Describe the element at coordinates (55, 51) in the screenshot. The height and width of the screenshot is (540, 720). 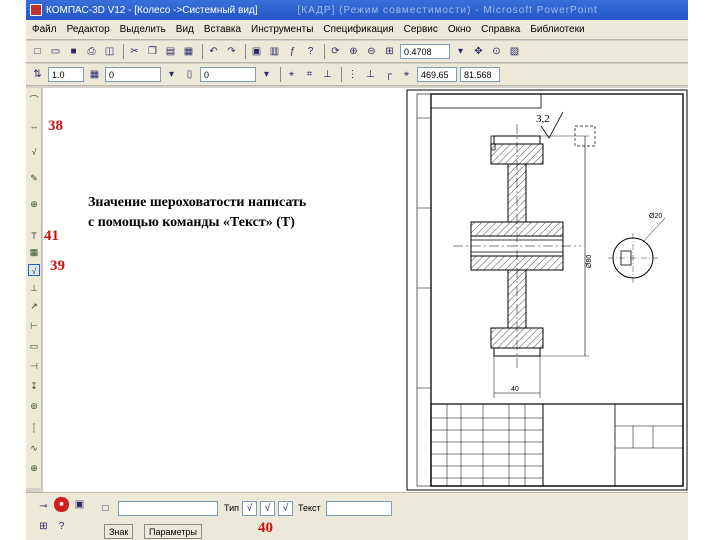
I see `open-folder-icon: ▭` at that location.